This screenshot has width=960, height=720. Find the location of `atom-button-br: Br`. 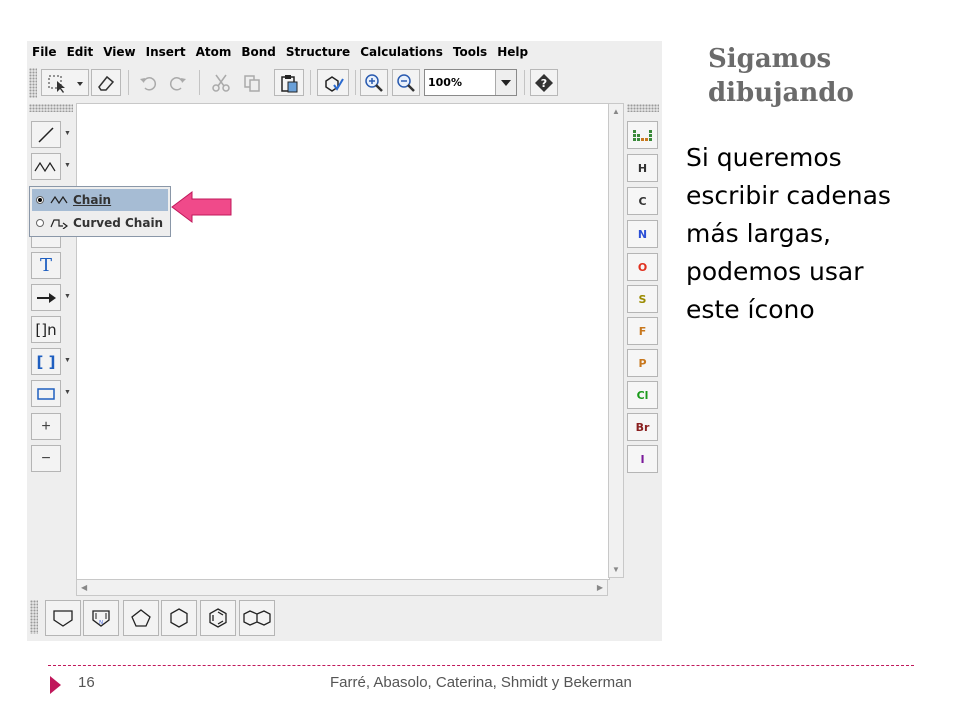

atom-button-br: Br is located at coordinates (642, 427).